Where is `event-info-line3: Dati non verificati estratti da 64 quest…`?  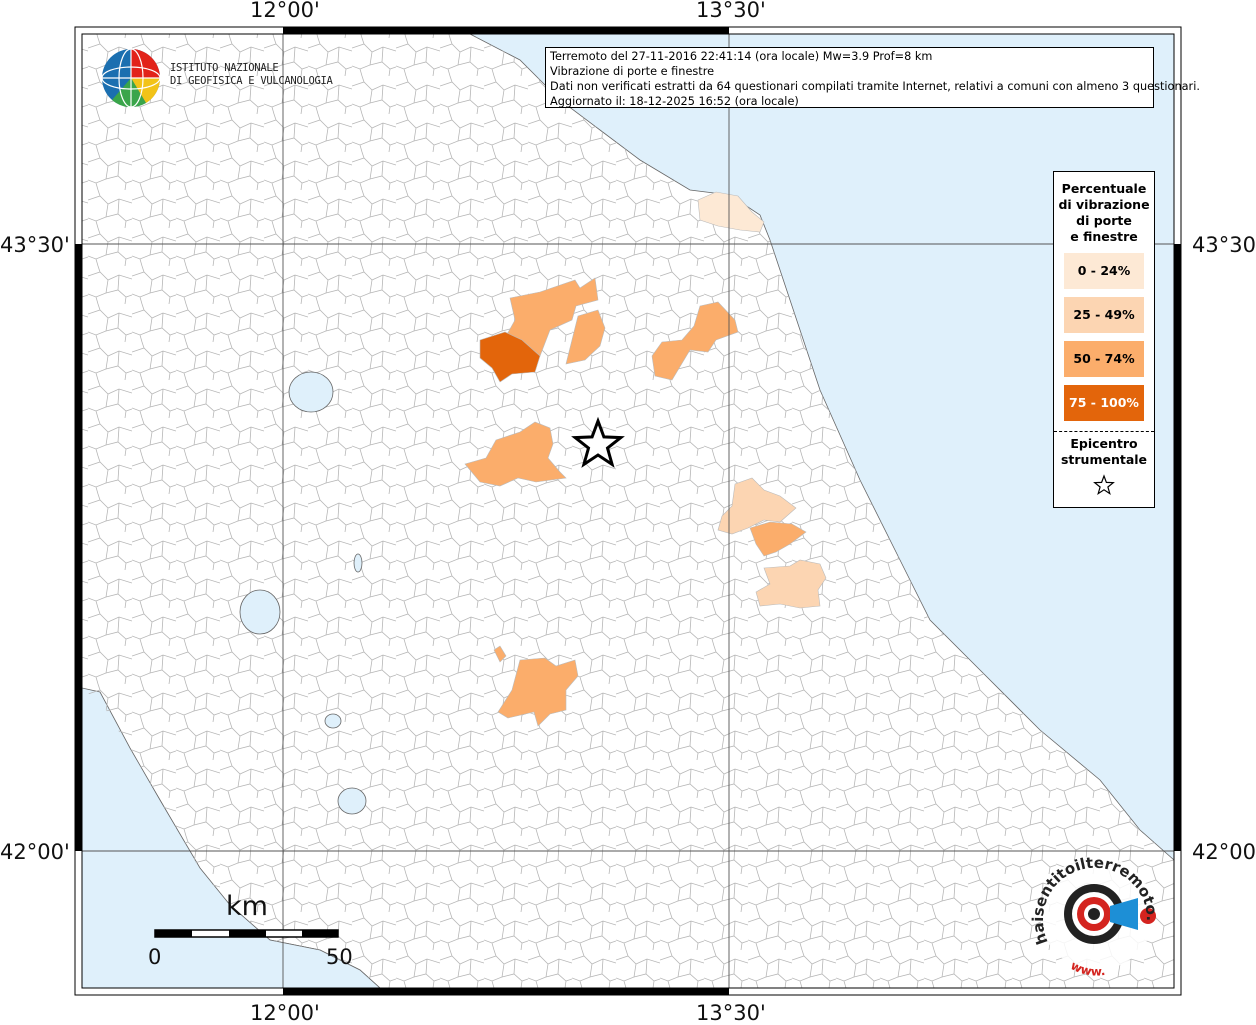
event-info-line3: Dati non verificati estratti da 64 quest… is located at coordinates (875, 86).